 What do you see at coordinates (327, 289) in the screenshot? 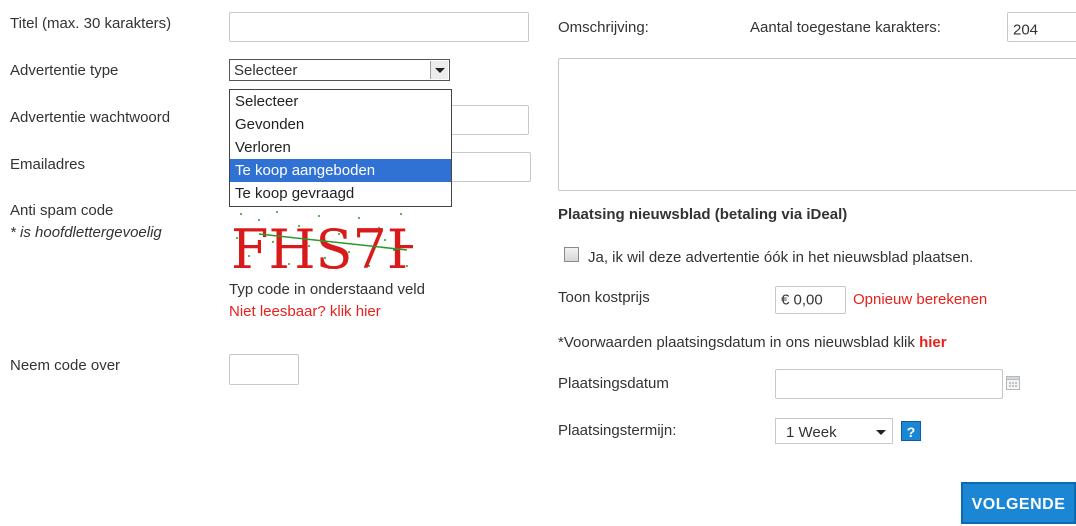
I see `captcha-hint: Typ code in onderstaand veld` at bounding box center [327, 289].